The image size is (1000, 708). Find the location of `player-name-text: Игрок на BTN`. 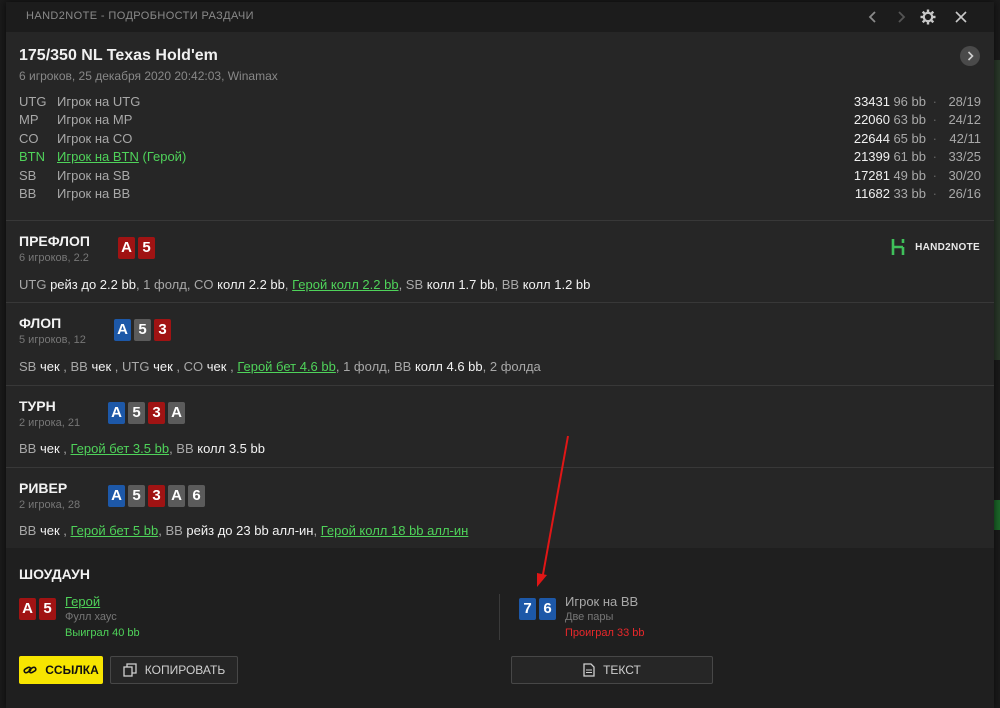

player-name-text: Игрок на BTN is located at coordinates (98, 157).